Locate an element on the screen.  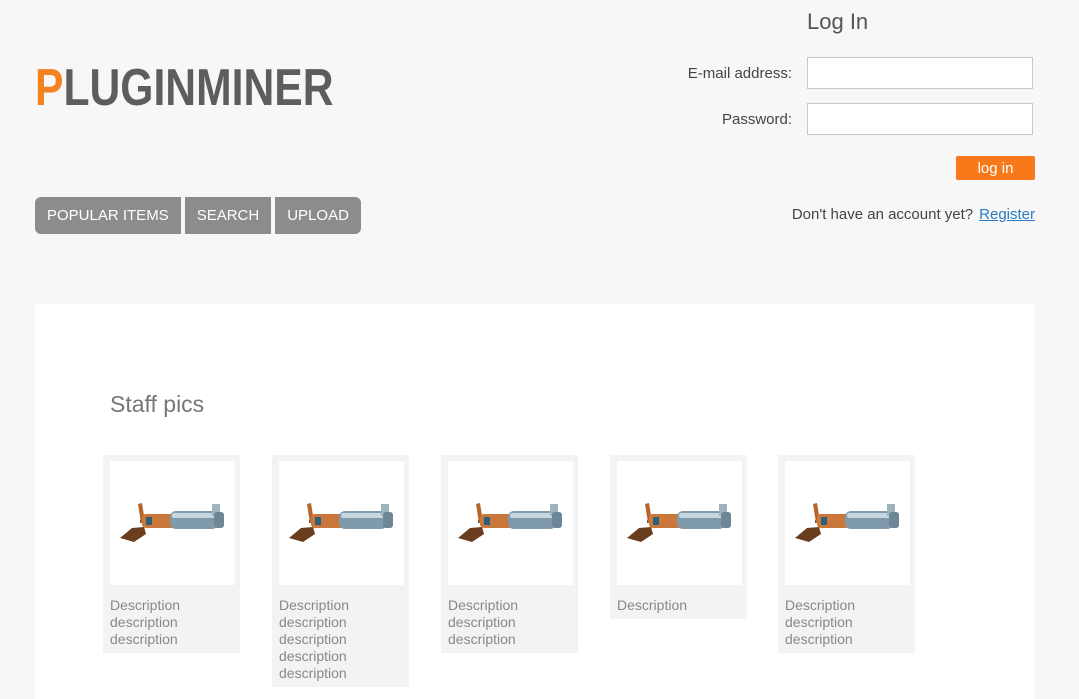
logo-text: LUGINMINER is located at coordinates (198, 88).